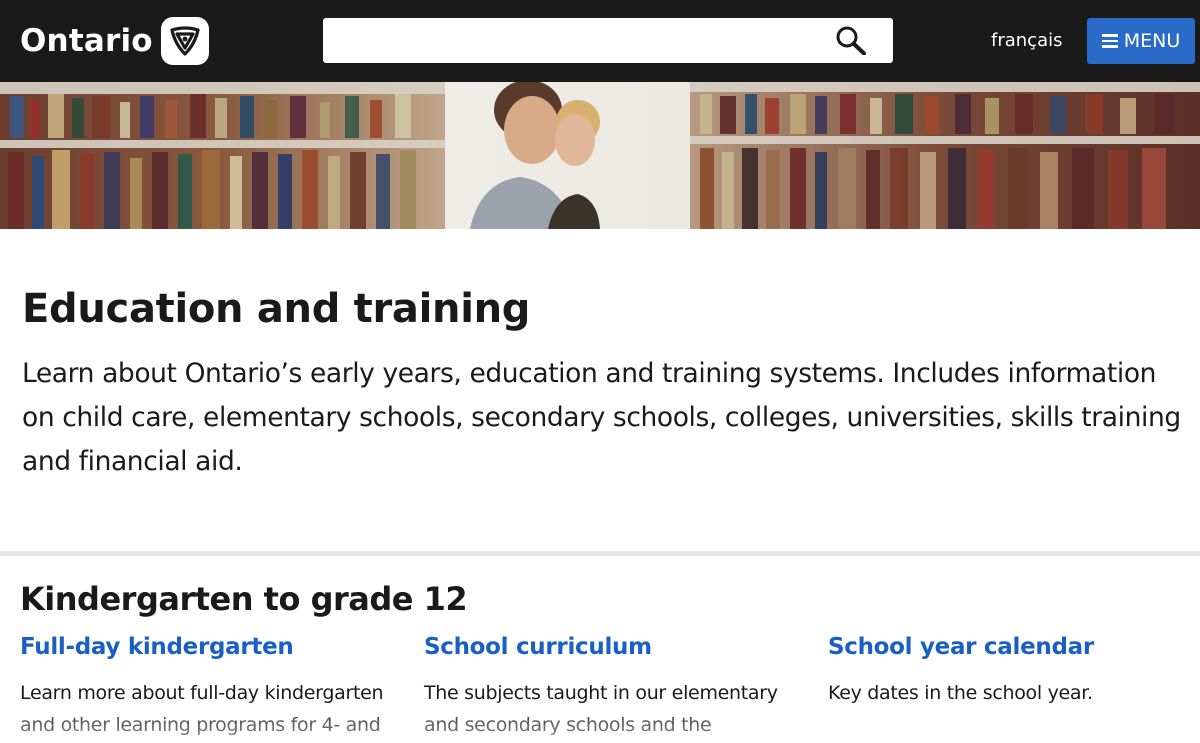 Image resolution: width=1200 pixels, height=743 pixels. What do you see at coordinates (276, 309) in the screenshot?
I see `page-title: Education and training` at bounding box center [276, 309].